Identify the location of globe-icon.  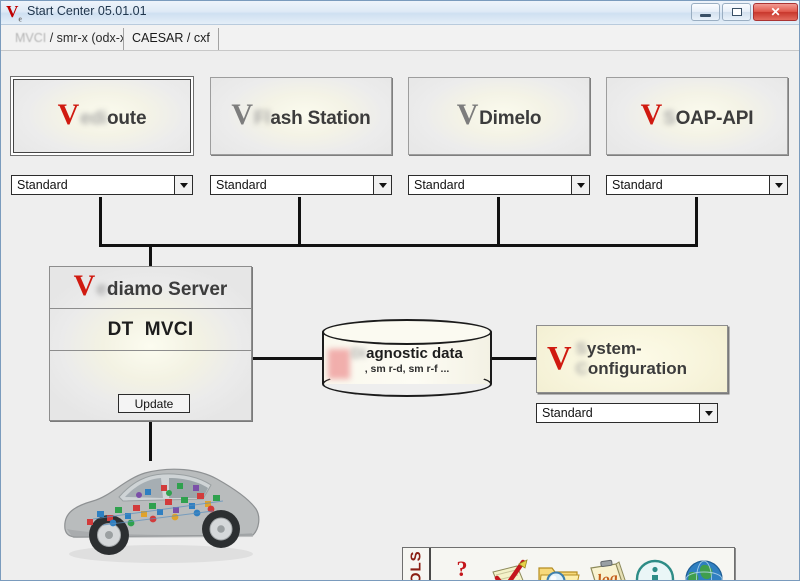
(704, 568).